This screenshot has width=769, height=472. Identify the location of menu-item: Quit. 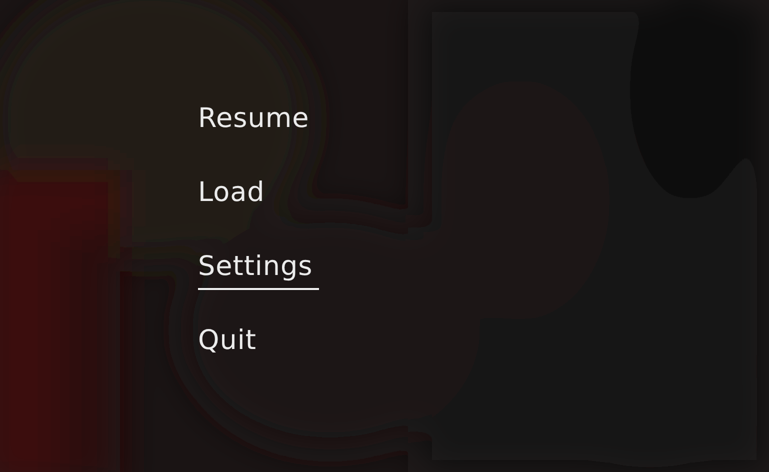
(230, 344).